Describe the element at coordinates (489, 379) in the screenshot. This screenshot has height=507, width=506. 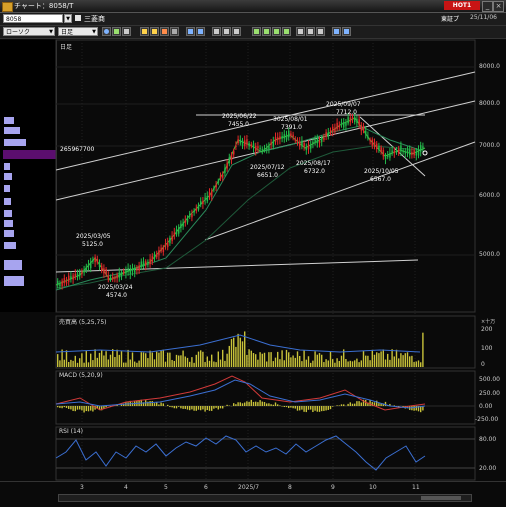
I see `macd-y-tick: 500.00` at that location.